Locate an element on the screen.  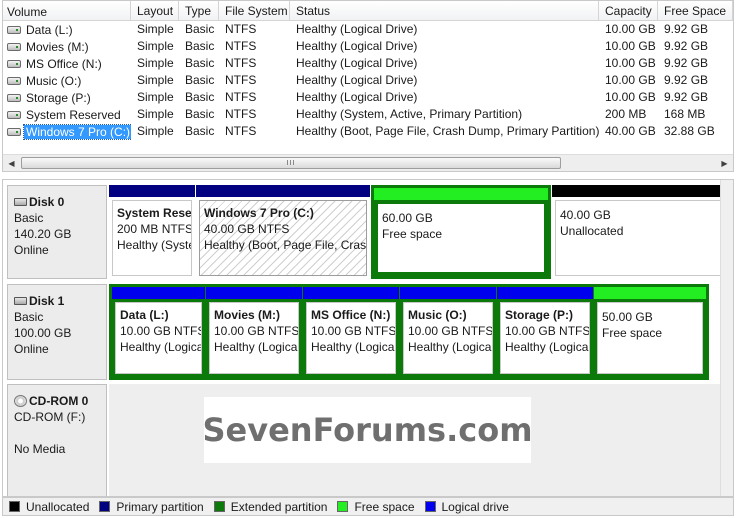
scroll-right-icon: ▶ is located at coordinates (724, 163).